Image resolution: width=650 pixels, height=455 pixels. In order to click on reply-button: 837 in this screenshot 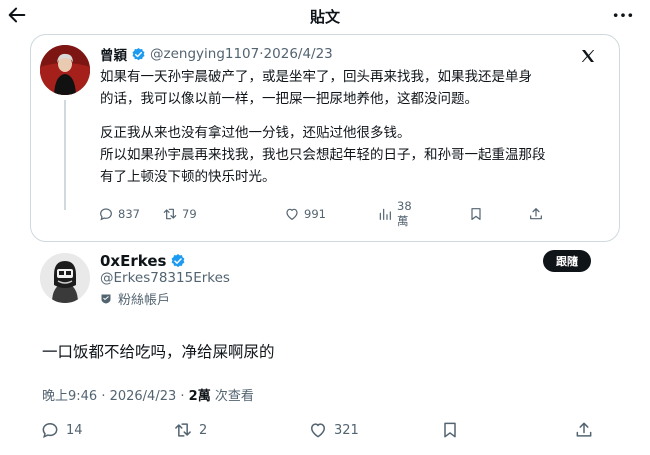, I will do `click(119, 214)`.